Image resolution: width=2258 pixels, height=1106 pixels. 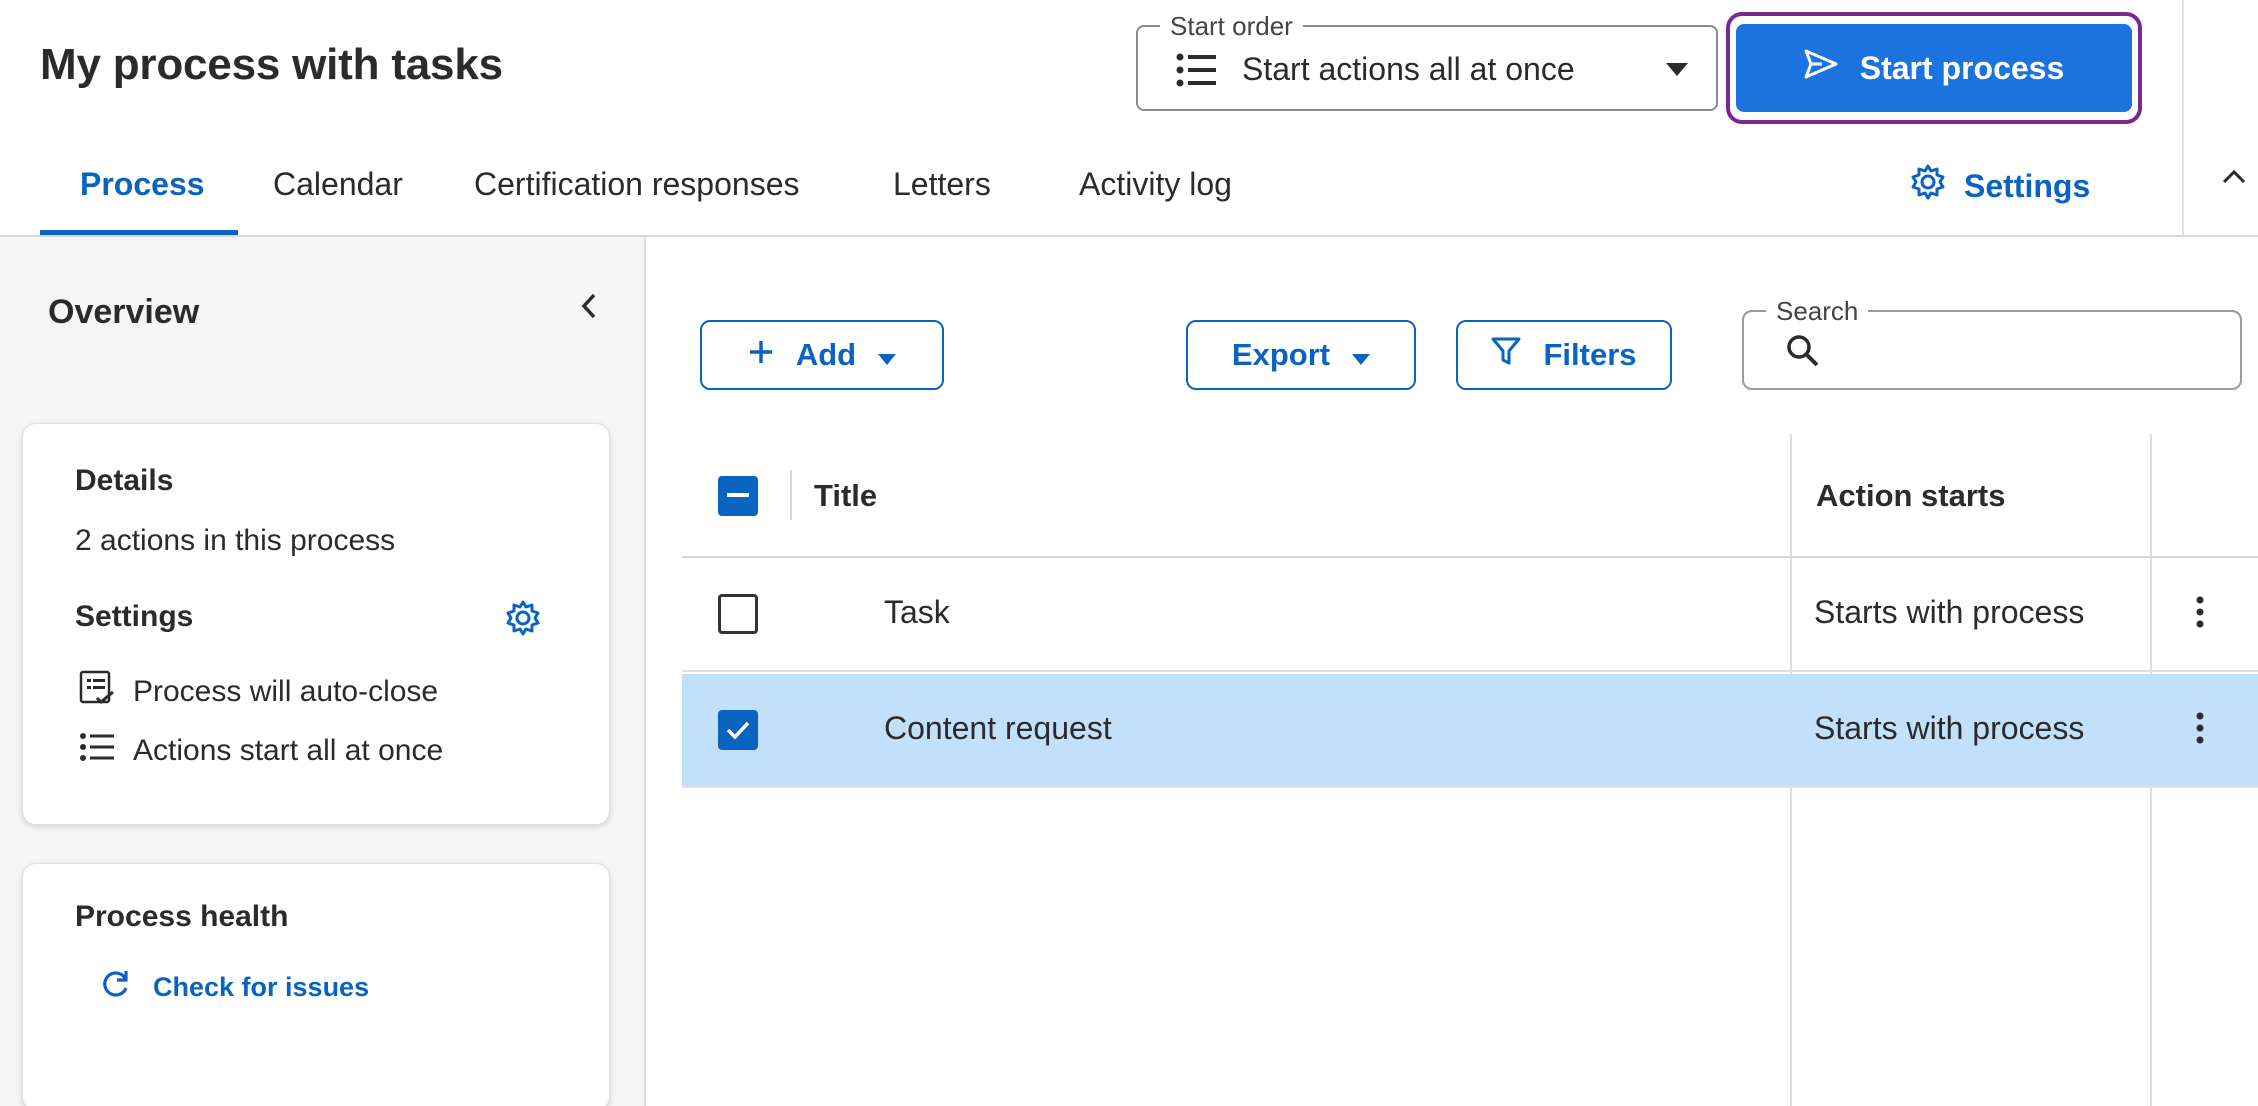 I want to click on start-order-select: Start order Start actions all at once, so click(x=1427, y=61).